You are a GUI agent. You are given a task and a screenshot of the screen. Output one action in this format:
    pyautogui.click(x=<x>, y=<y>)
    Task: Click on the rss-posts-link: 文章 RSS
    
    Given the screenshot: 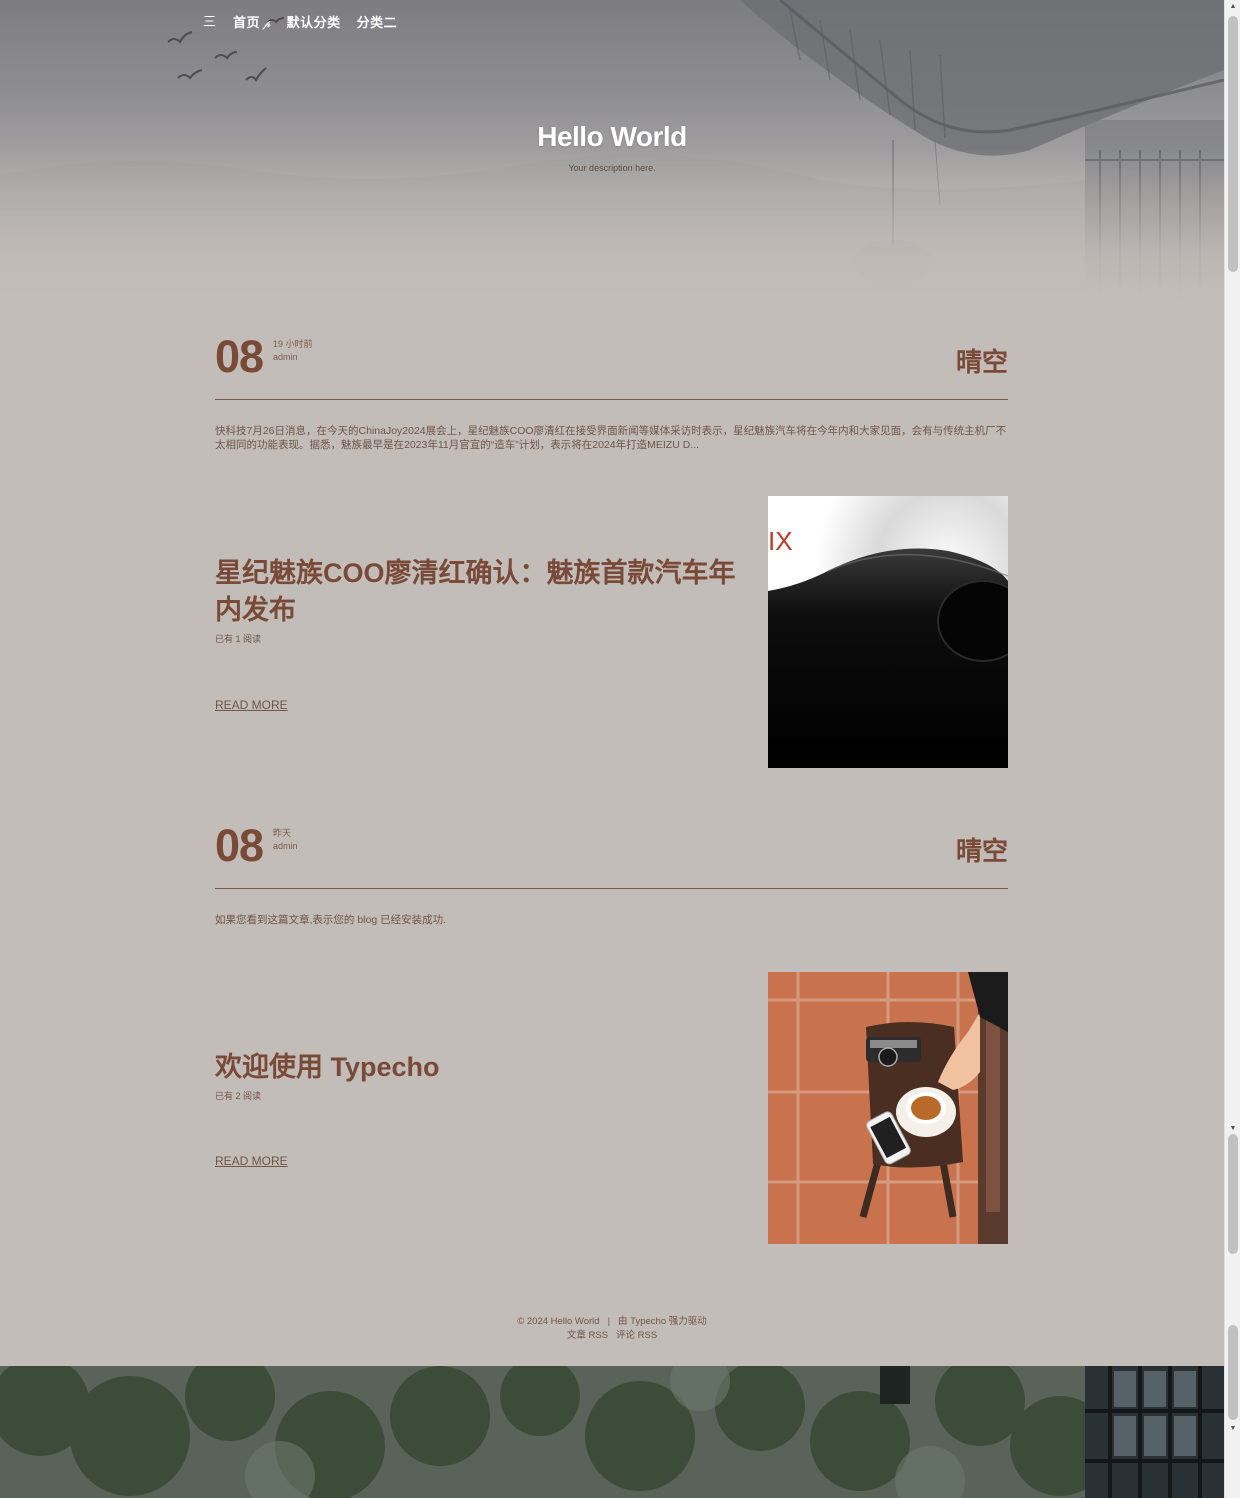 What is the action you would take?
    pyautogui.click(x=587, y=1335)
    